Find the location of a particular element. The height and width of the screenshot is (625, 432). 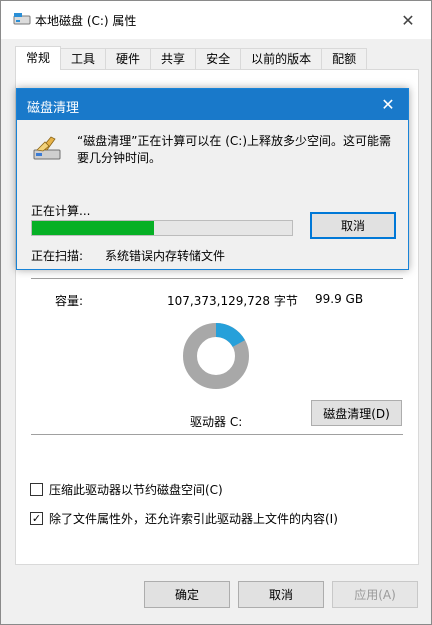

drive-label: 驱动器 C: is located at coordinates (216, 422).